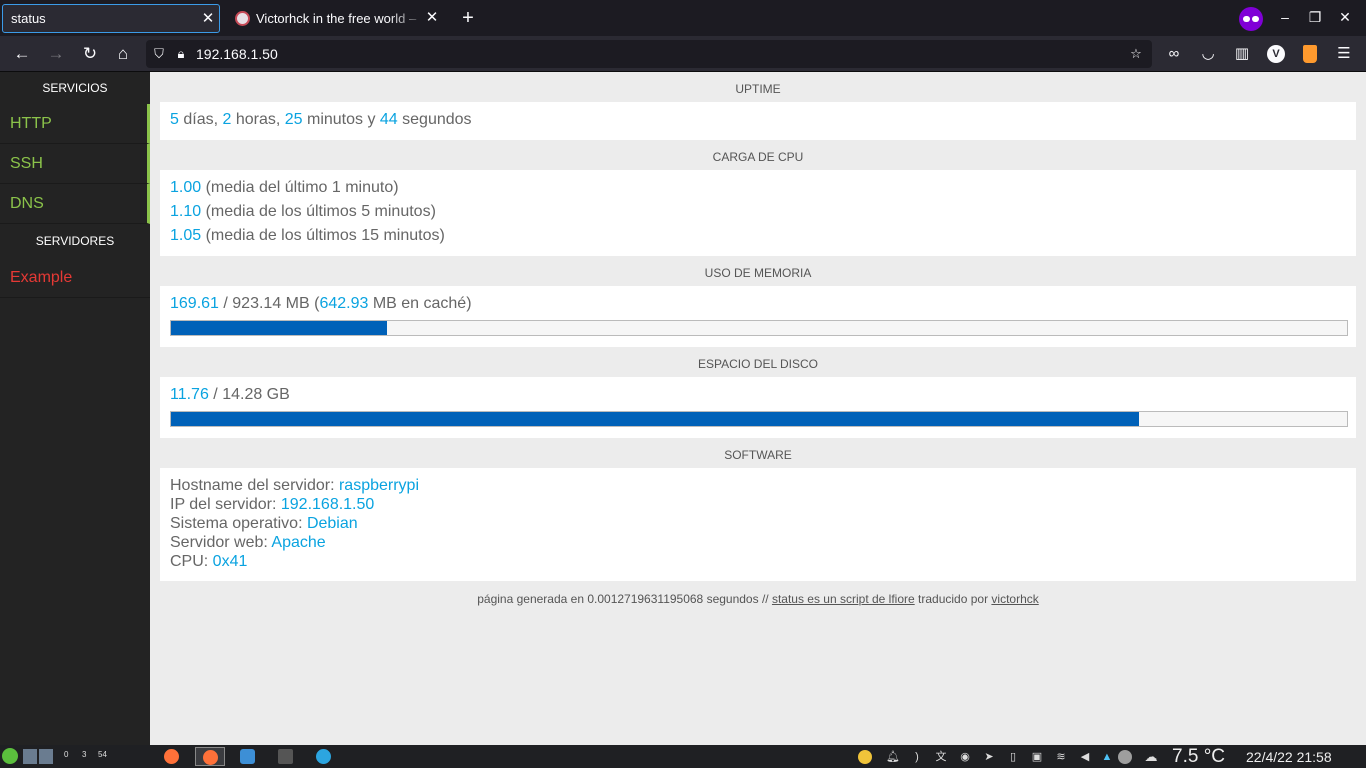 The image size is (1366, 768). I want to click on cpu-load-15min: 1.05 (media de los últimos 15 minutos), so click(307, 235).